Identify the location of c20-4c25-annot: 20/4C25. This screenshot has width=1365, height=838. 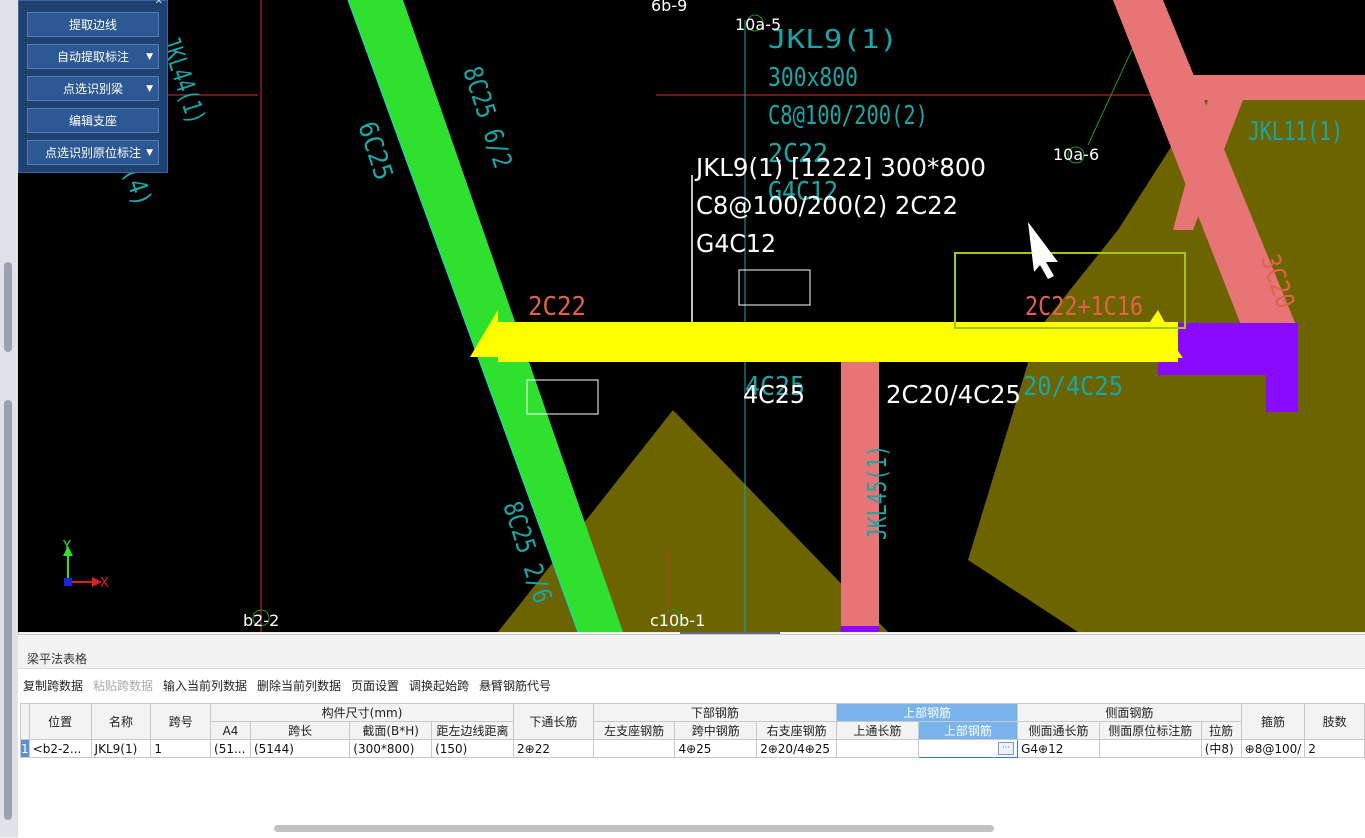
(1073, 387).